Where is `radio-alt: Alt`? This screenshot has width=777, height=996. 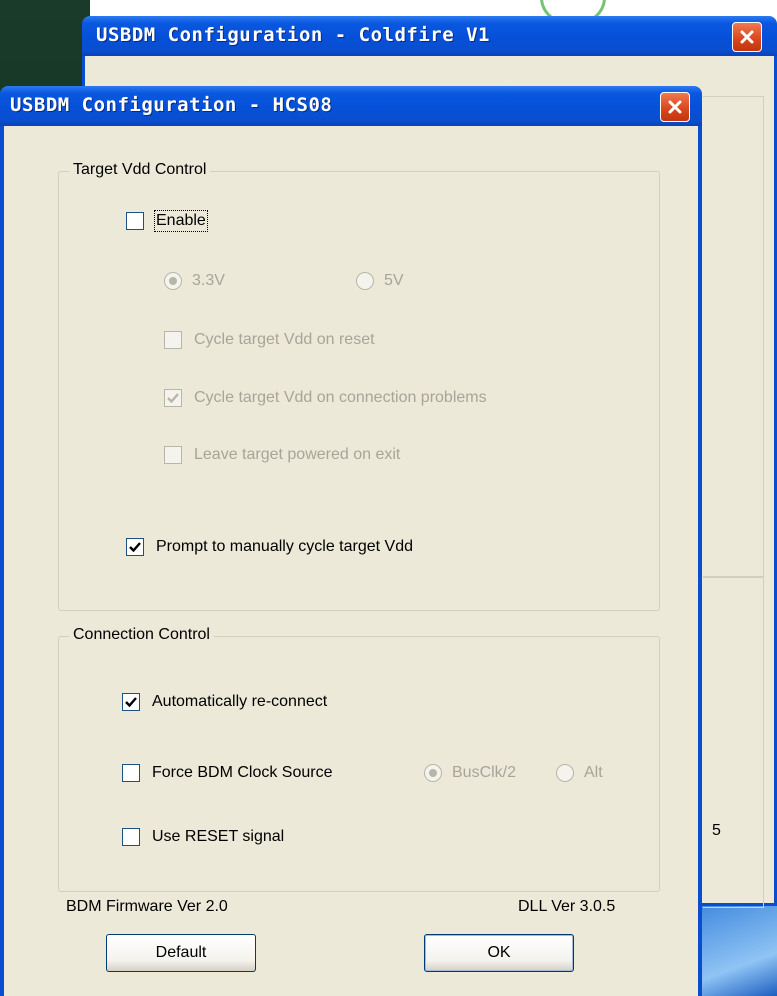
radio-alt: Alt is located at coordinates (579, 773).